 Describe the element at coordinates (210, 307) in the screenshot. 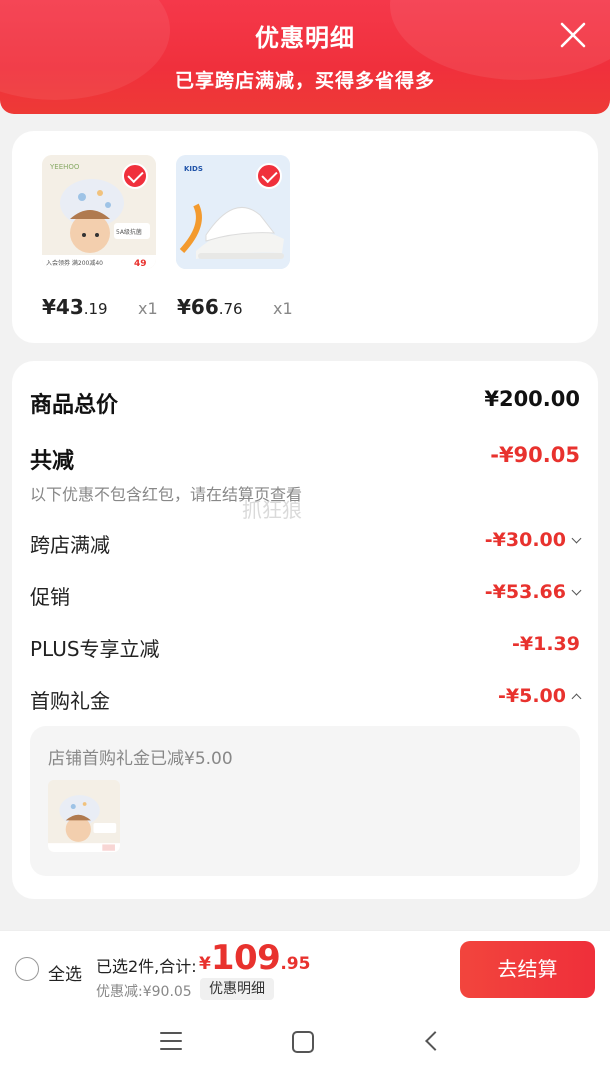

I see `product-price: ¥66.76` at that location.